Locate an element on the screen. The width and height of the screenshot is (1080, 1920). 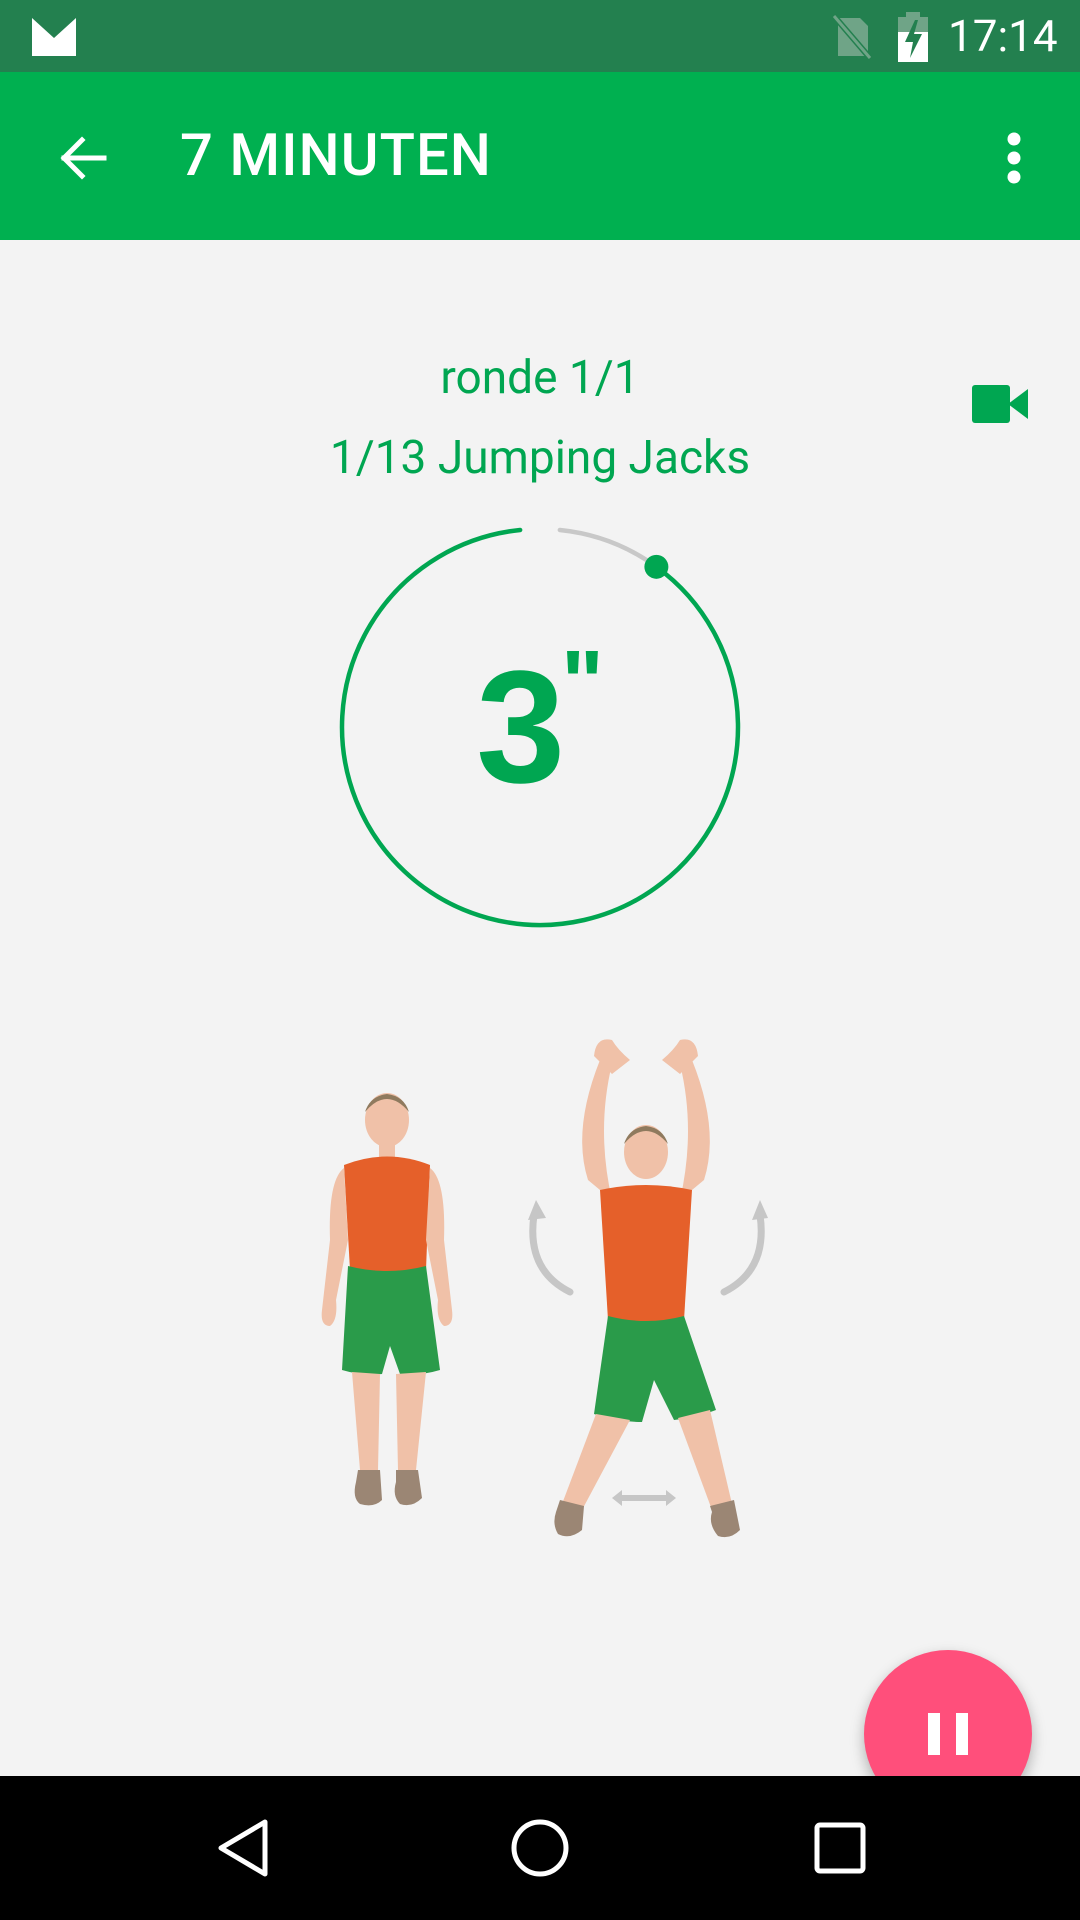
more-vert-icon is located at coordinates (1014, 158).